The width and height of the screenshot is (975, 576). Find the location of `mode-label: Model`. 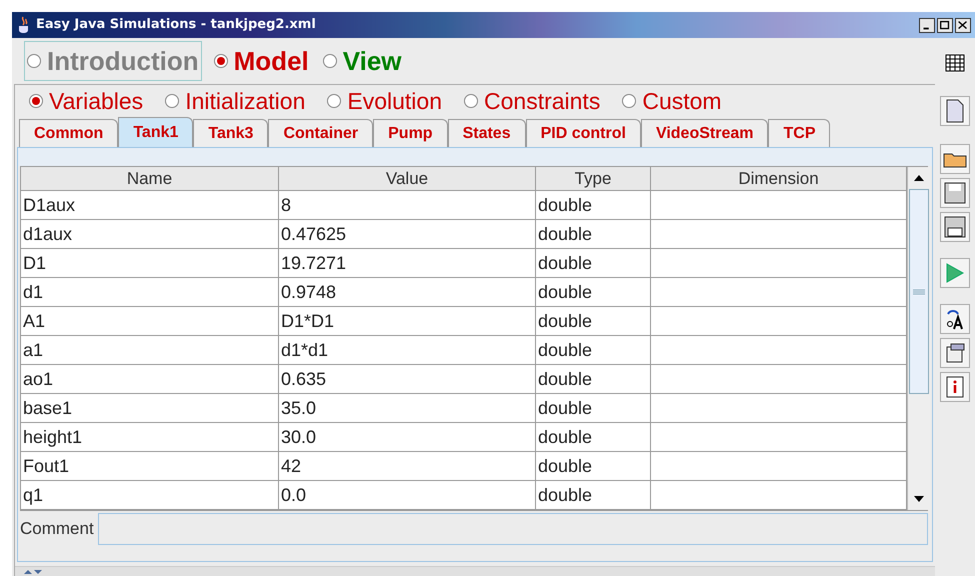

mode-label: Model is located at coordinates (271, 61).